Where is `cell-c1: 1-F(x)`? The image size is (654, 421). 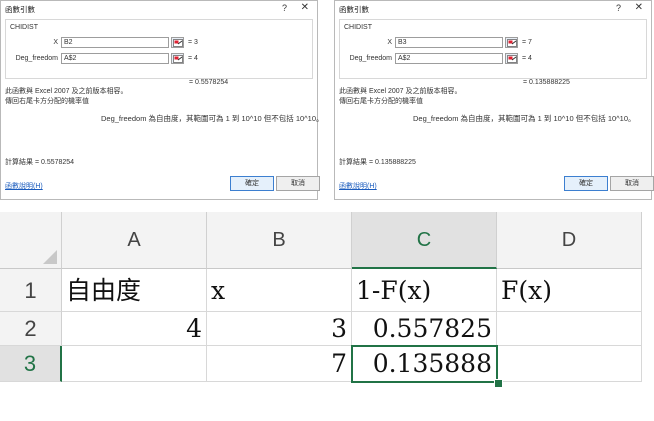
cell-c1: 1-F(x) is located at coordinates (424, 290).